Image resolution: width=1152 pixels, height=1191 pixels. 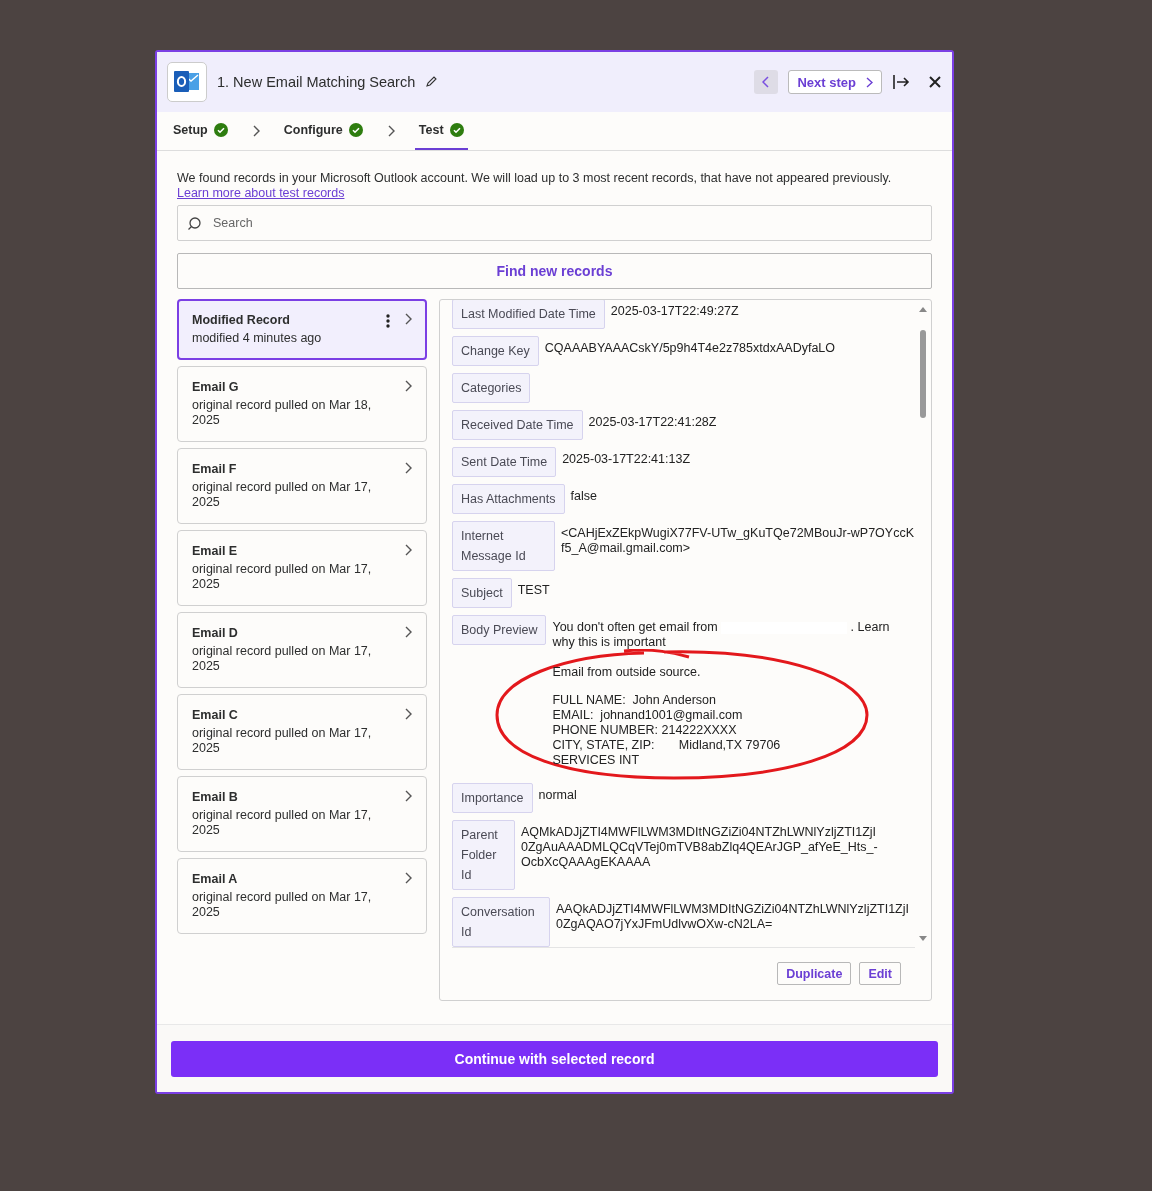 I want to click on record-card: Modified Record modified 4 minutes ago, so click(x=302, y=329).